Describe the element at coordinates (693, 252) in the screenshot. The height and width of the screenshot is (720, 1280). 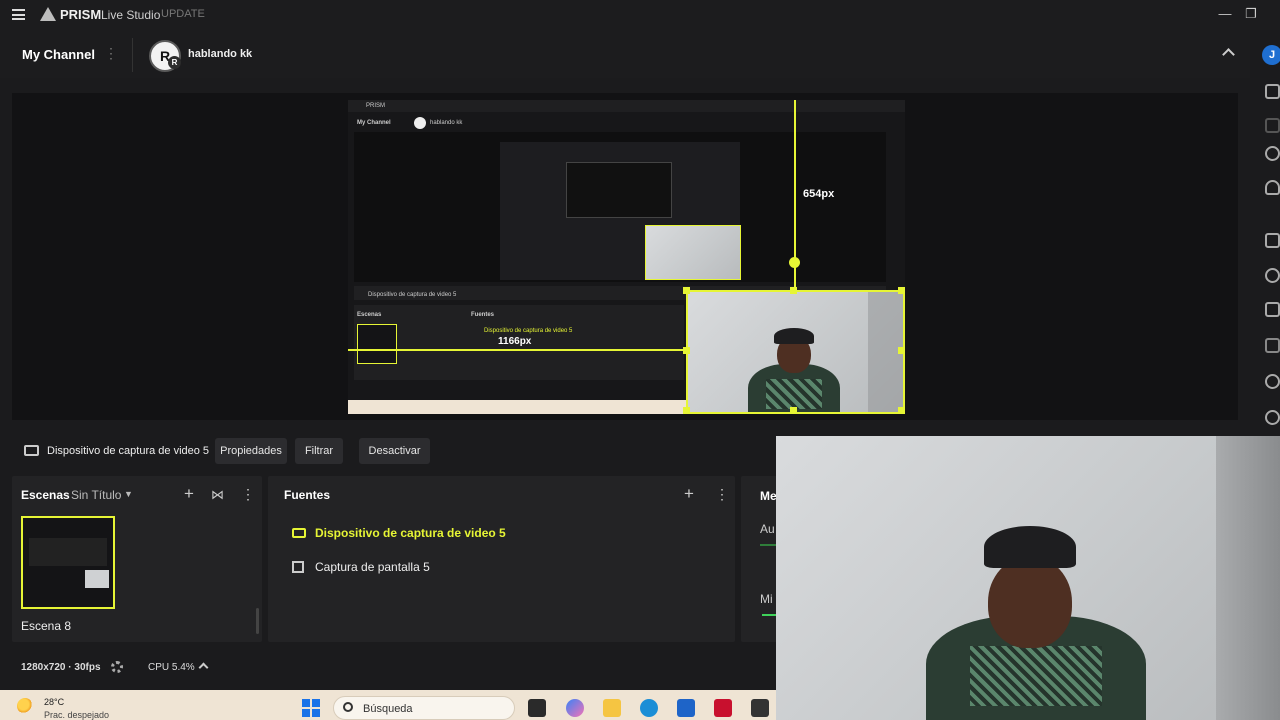
I see `nested-camera` at that location.